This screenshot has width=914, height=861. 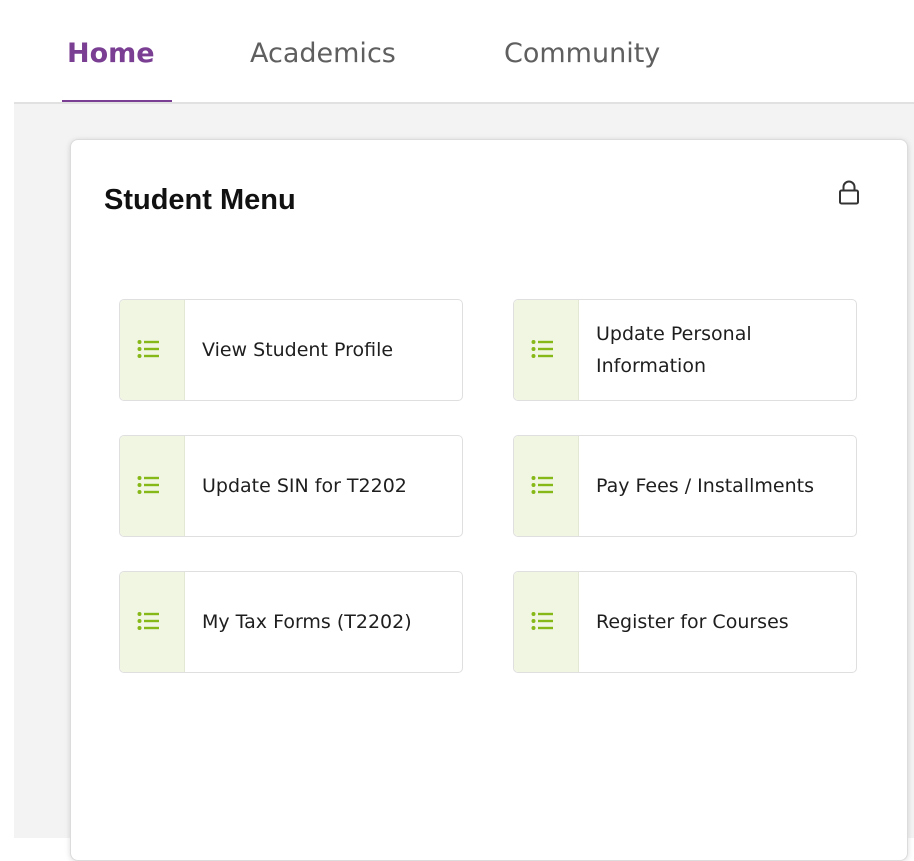 What do you see at coordinates (307, 622) in the screenshot?
I see `menu-item-label: My Tax Forms (T2202)` at bounding box center [307, 622].